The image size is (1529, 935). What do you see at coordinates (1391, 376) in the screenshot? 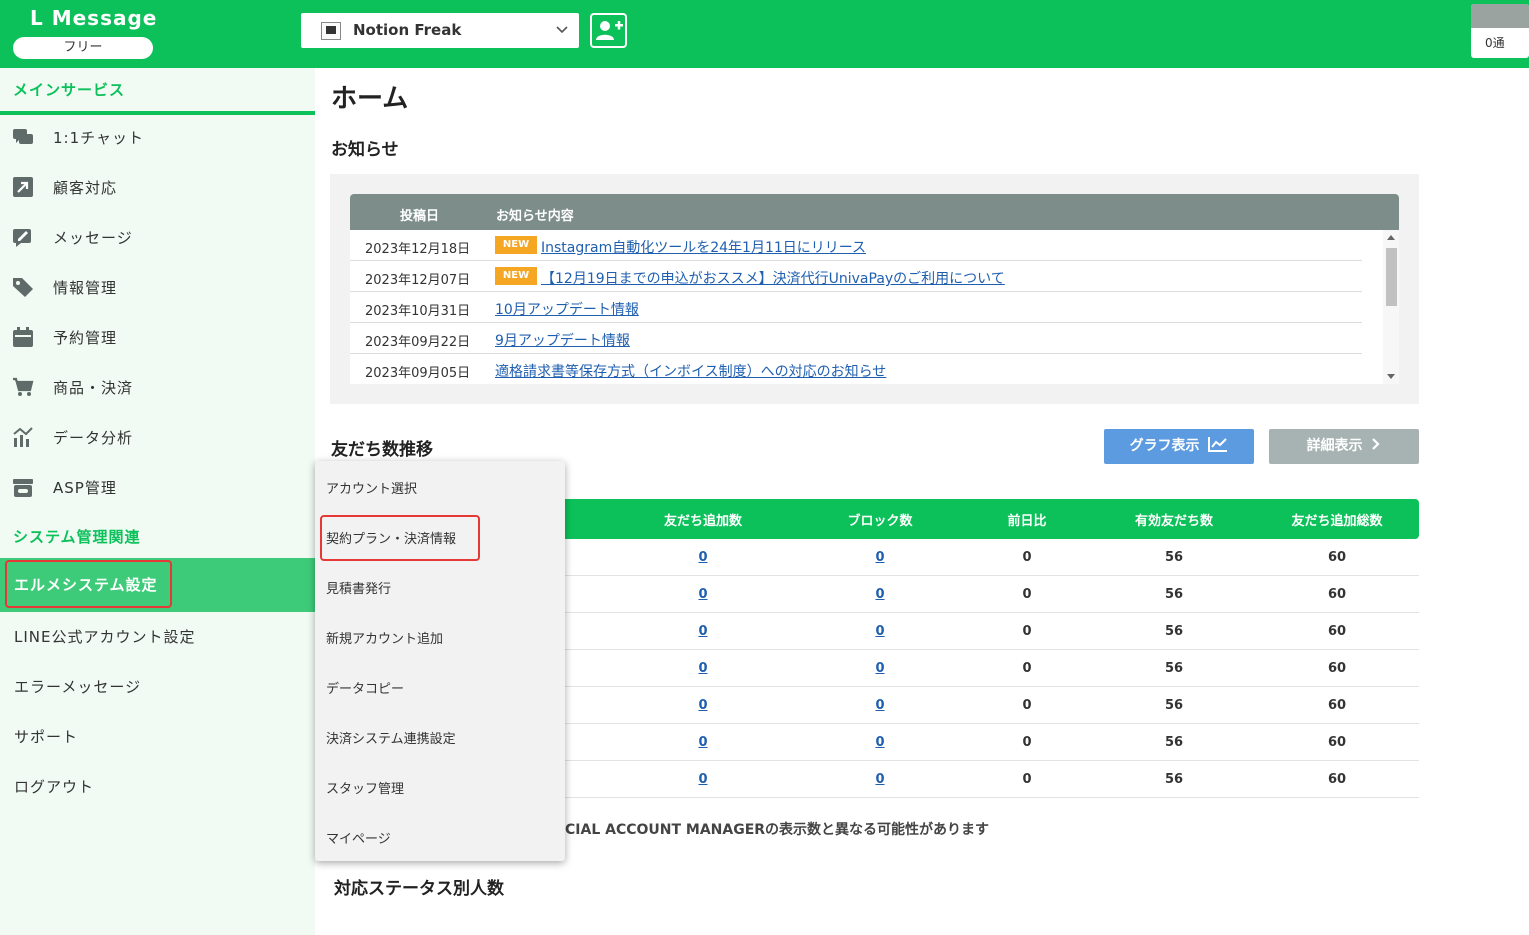
I see `scroll-down-icon` at bounding box center [1391, 376].